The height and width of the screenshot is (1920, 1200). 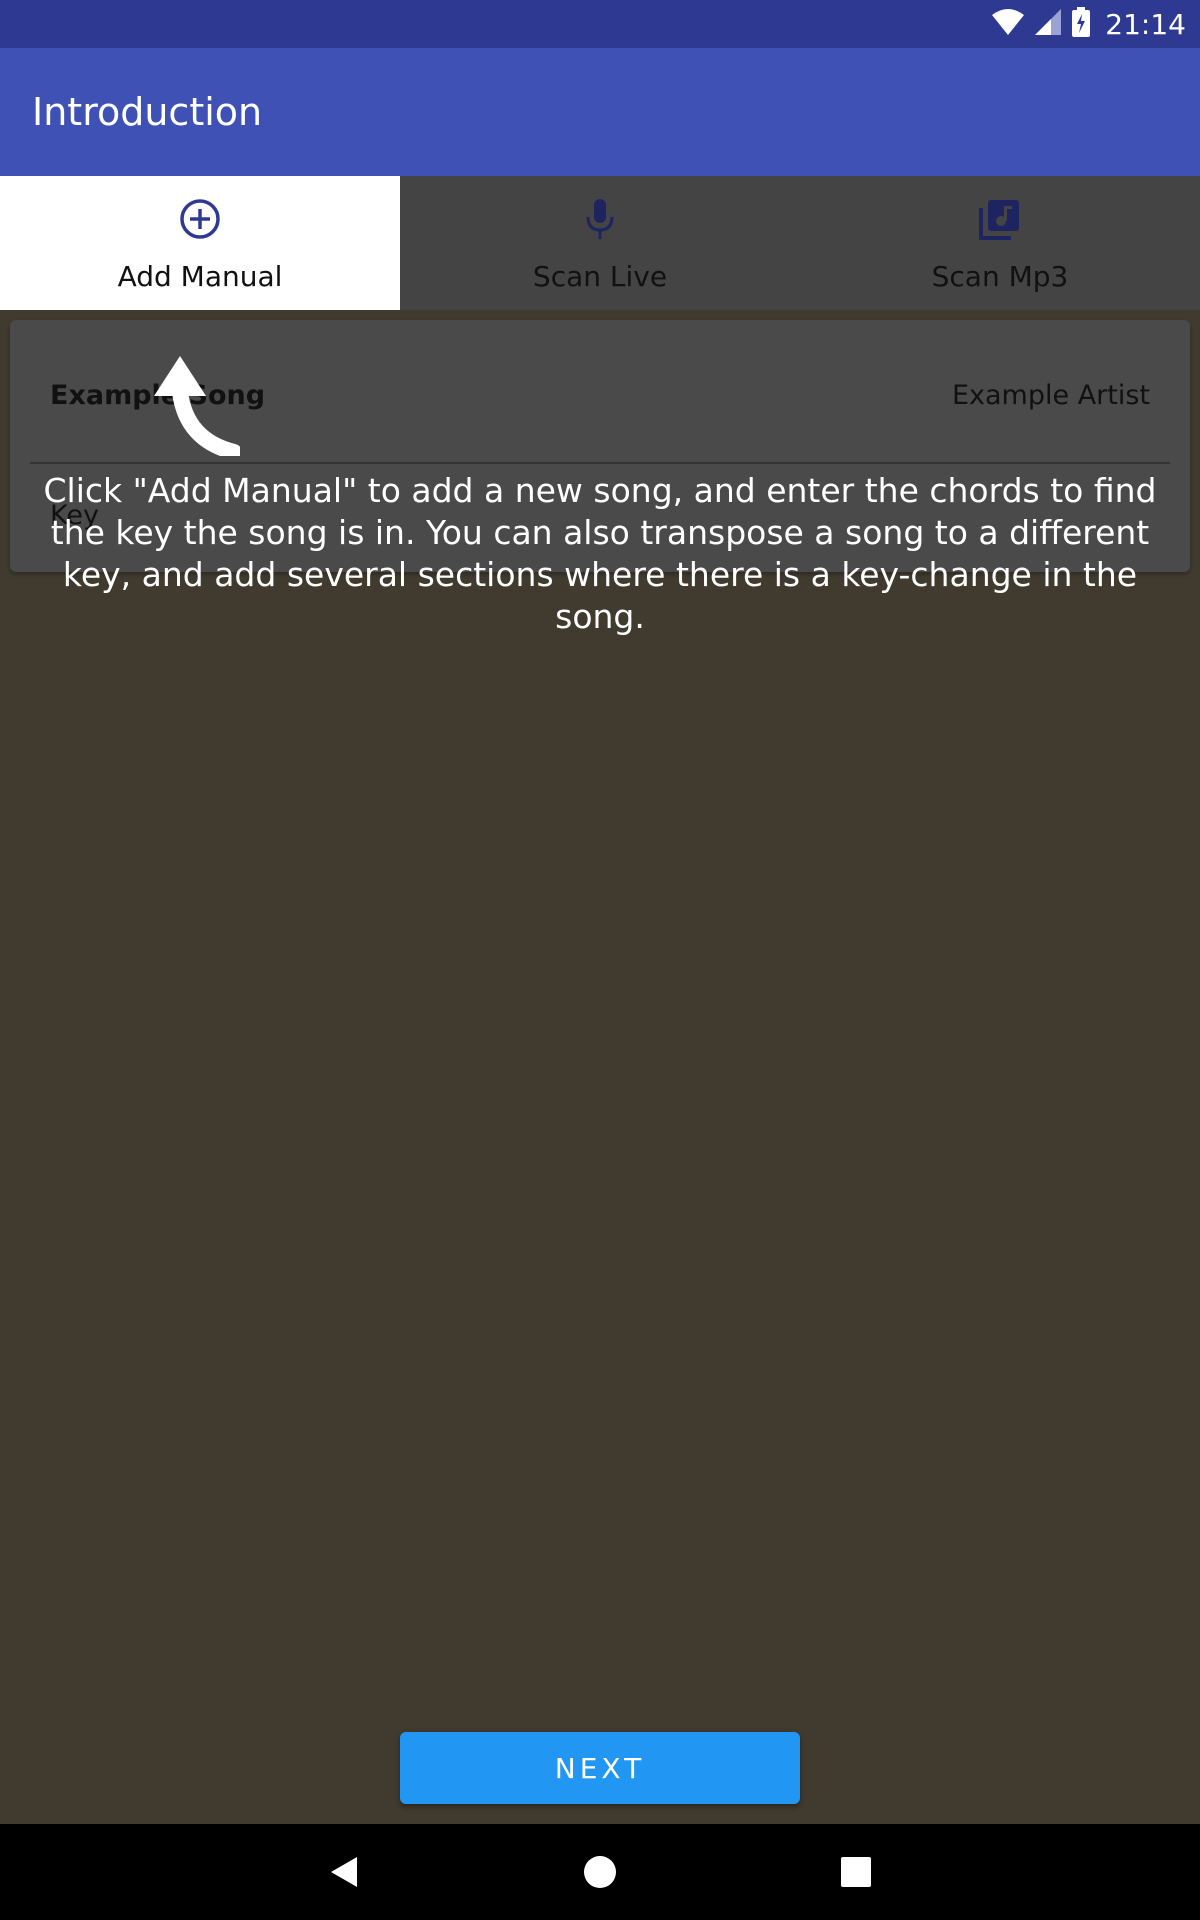 What do you see at coordinates (1000, 276) in the screenshot?
I see `tab-label: Scan Mp3` at bounding box center [1000, 276].